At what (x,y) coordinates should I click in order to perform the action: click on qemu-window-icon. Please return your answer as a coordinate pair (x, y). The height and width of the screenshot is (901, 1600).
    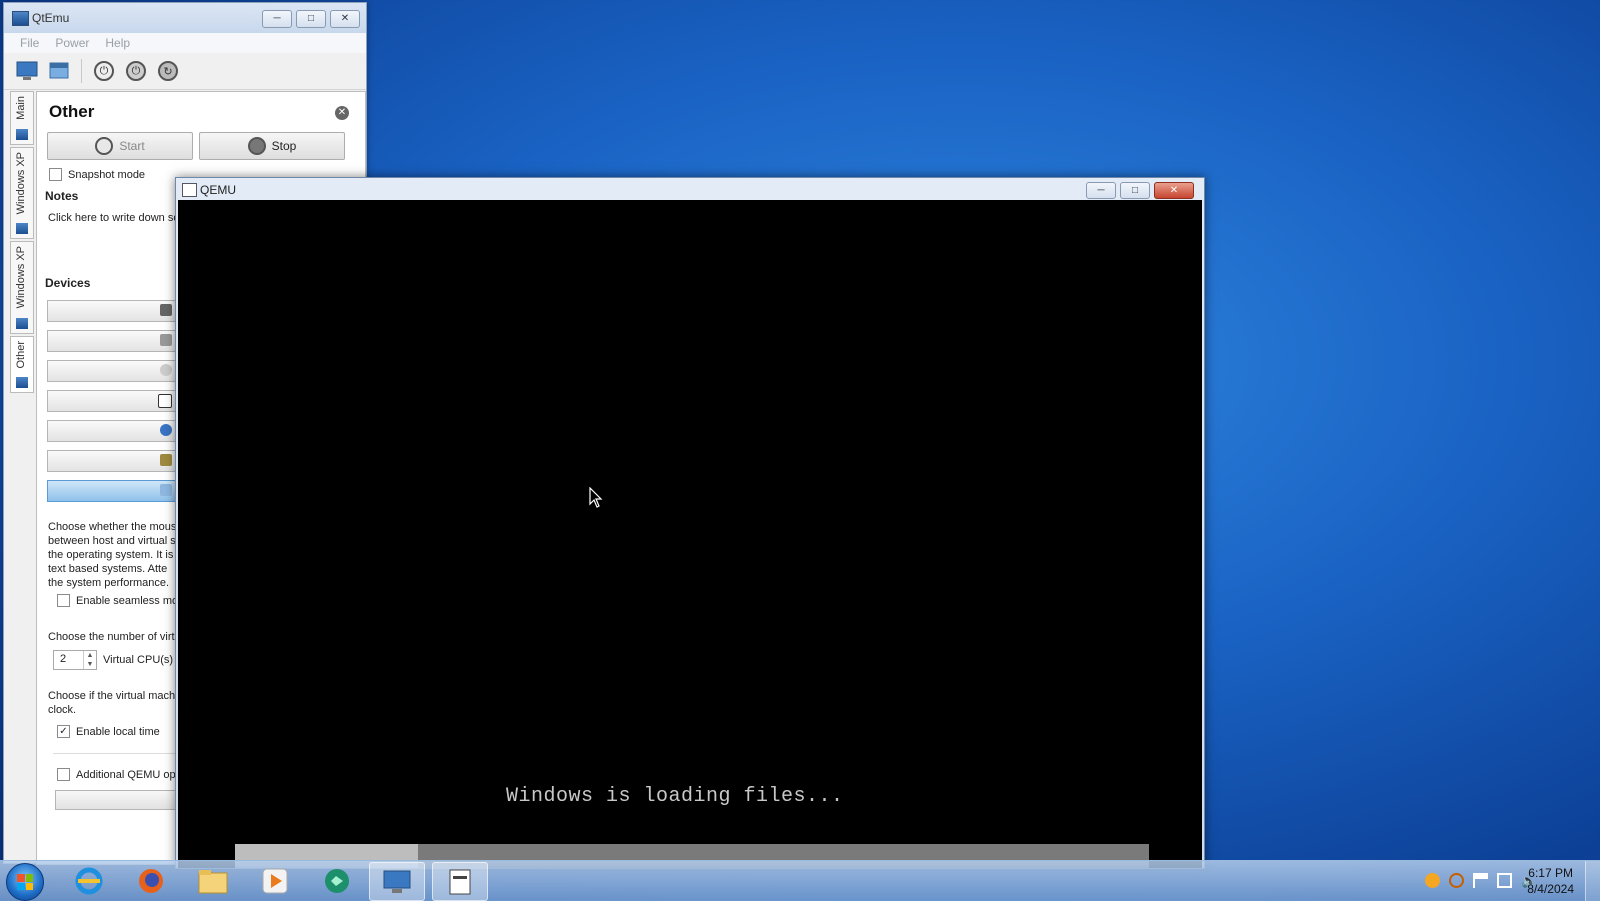
    Looking at the image, I should click on (460, 881).